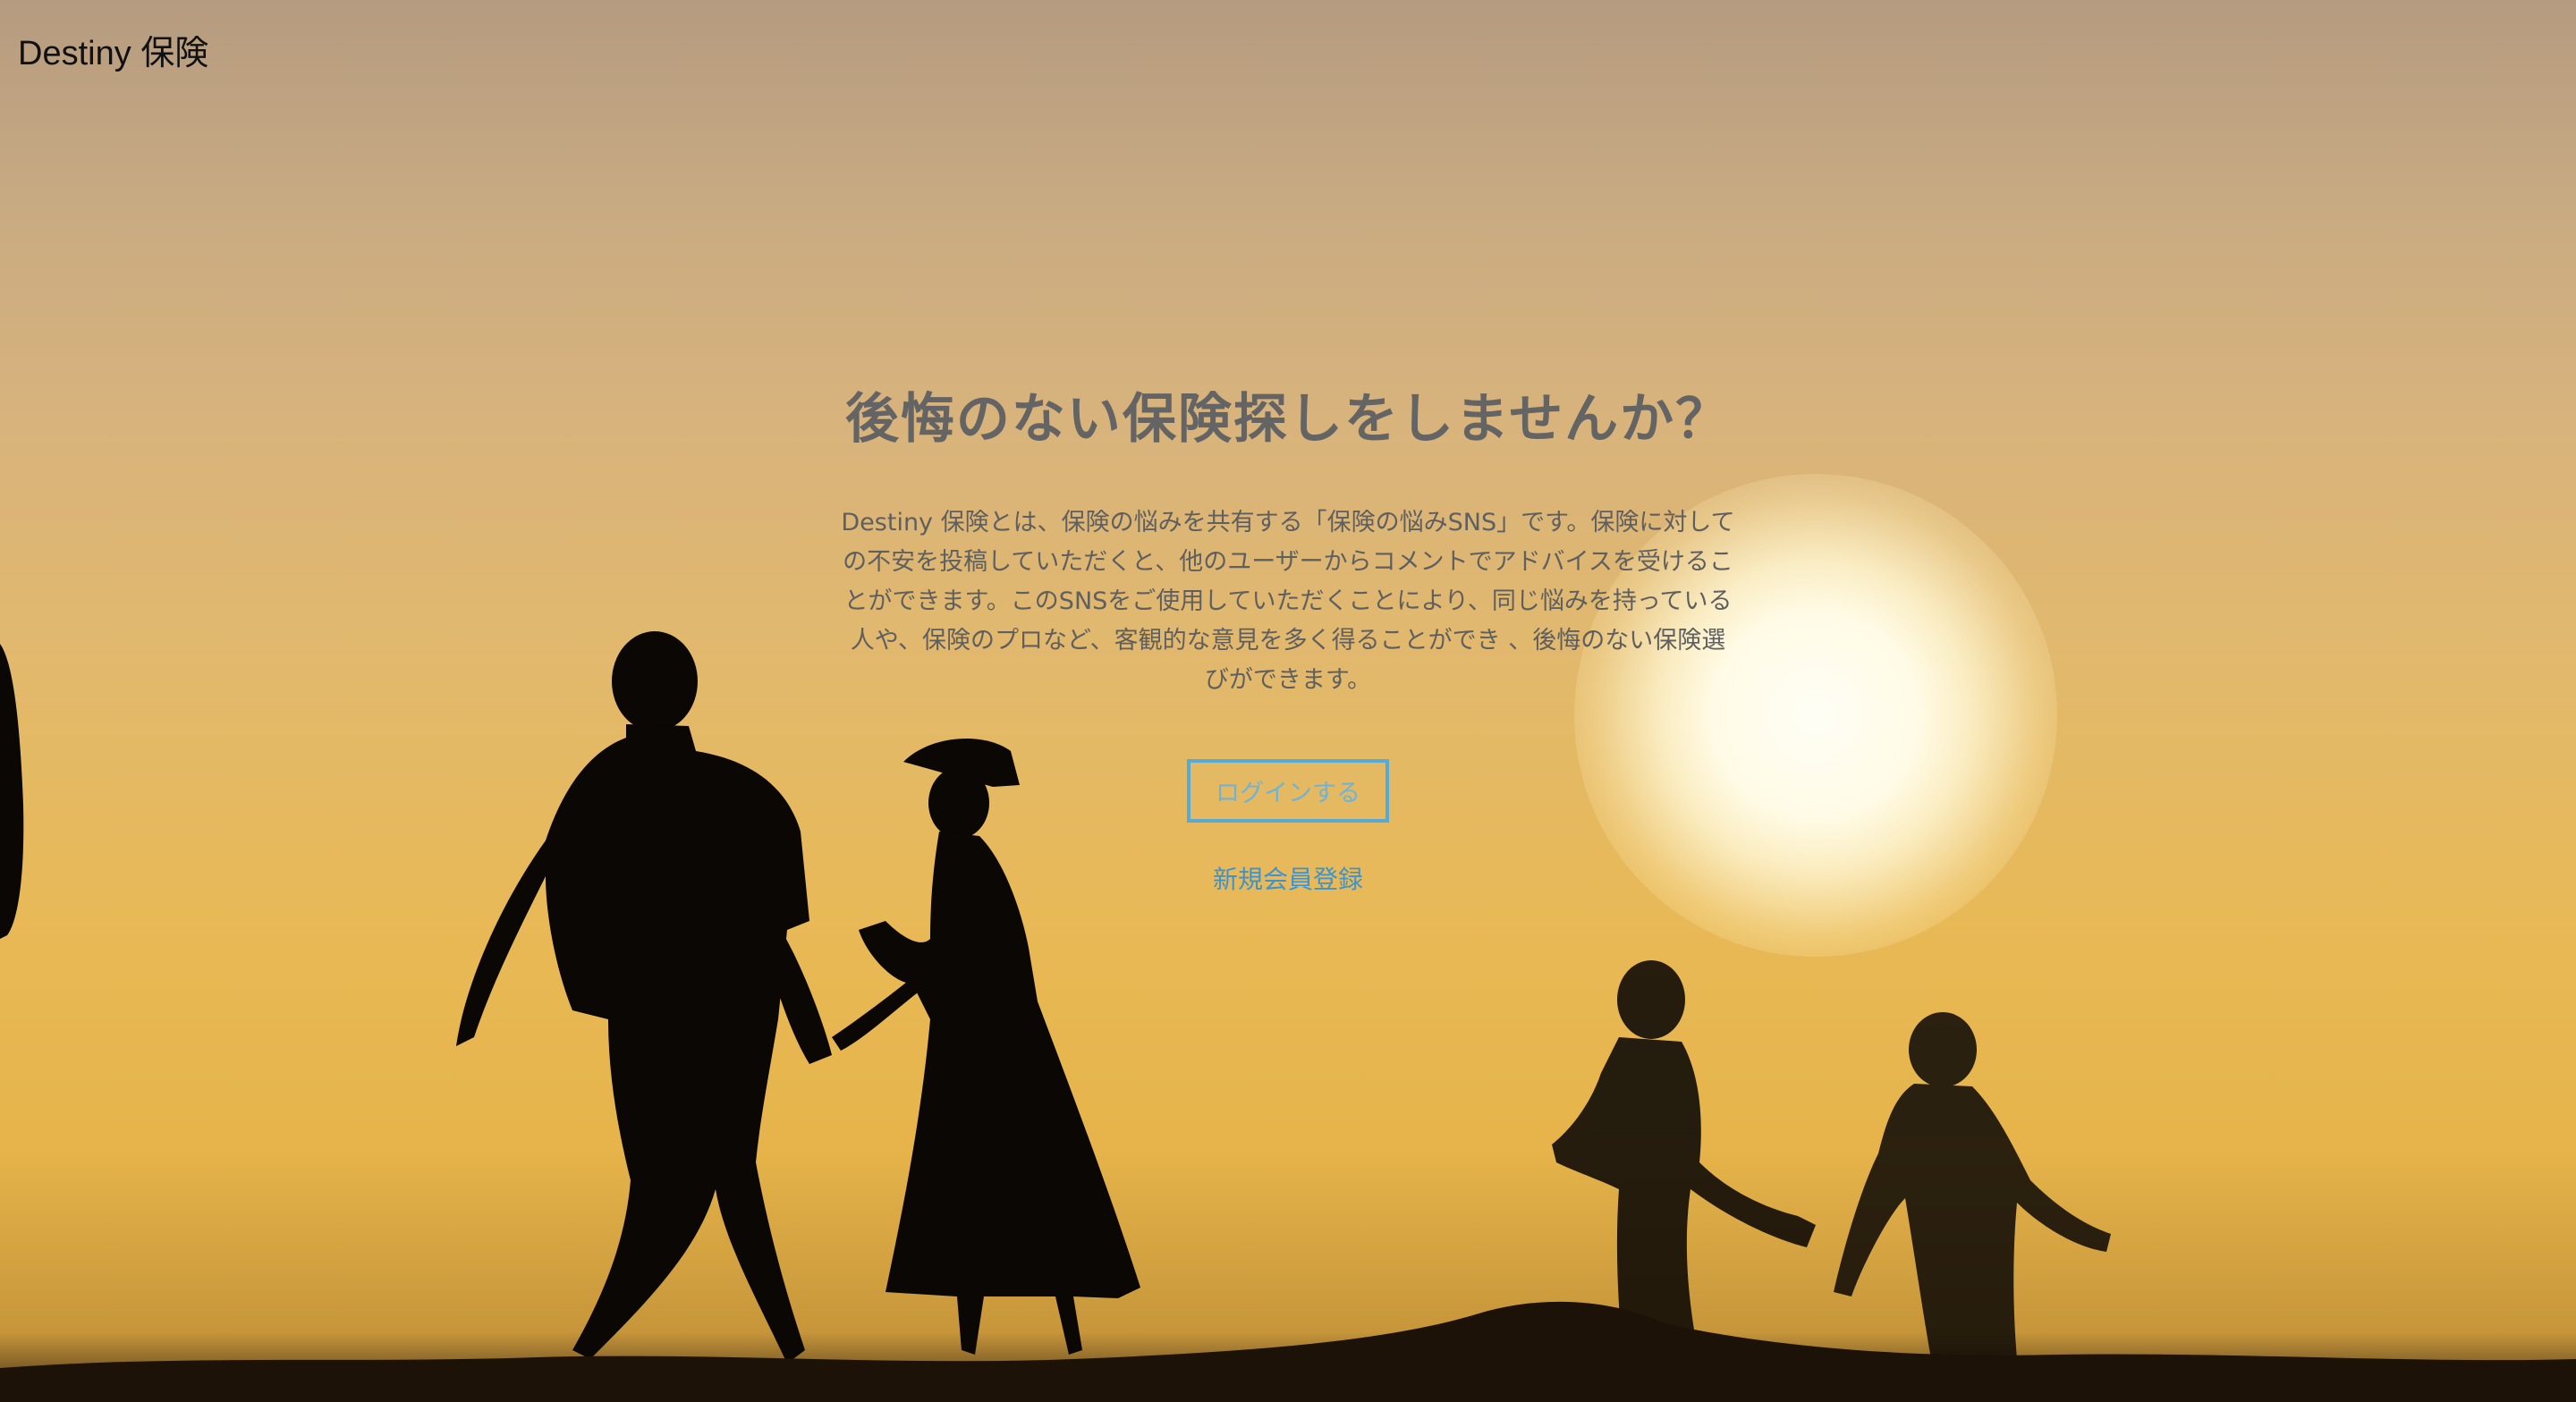 Image resolution: width=2576 pixels, height=1402 pixels. Describe the element at coordinates (113, 49) in the screenshot. I see `brand-logo: Destiny 保険` at that location.